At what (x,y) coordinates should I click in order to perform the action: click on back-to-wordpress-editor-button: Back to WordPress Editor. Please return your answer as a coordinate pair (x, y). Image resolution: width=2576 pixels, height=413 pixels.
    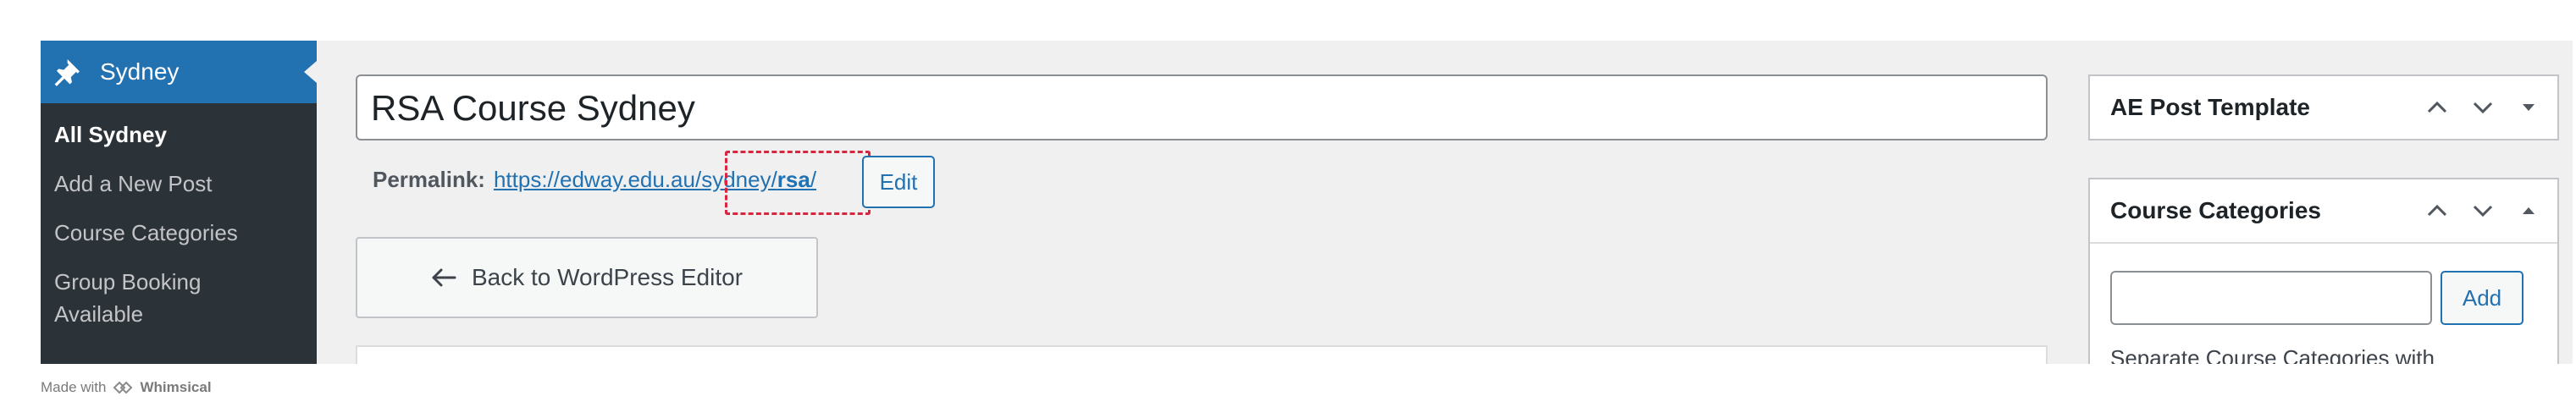
    Looking at the image, I should click on (587, 277).